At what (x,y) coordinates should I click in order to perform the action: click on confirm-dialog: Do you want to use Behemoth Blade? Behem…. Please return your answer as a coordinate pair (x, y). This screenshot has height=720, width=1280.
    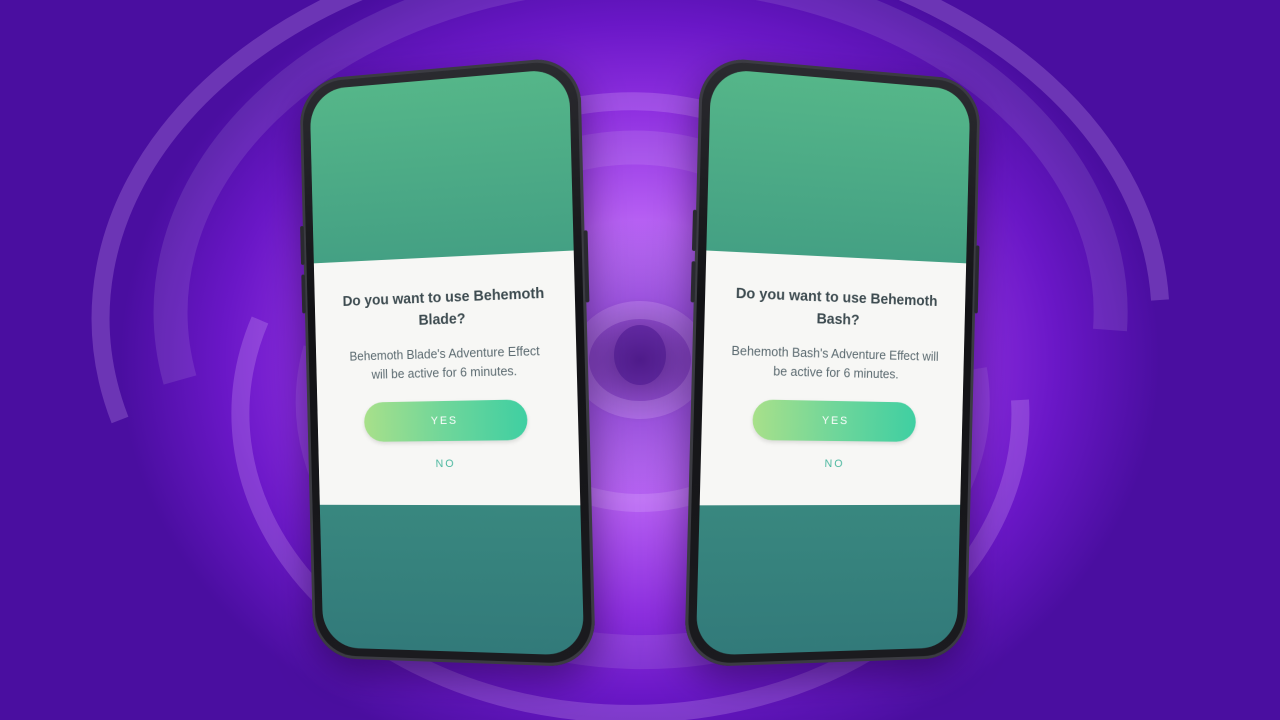
    Looking at the image, I should click on (447, 378).